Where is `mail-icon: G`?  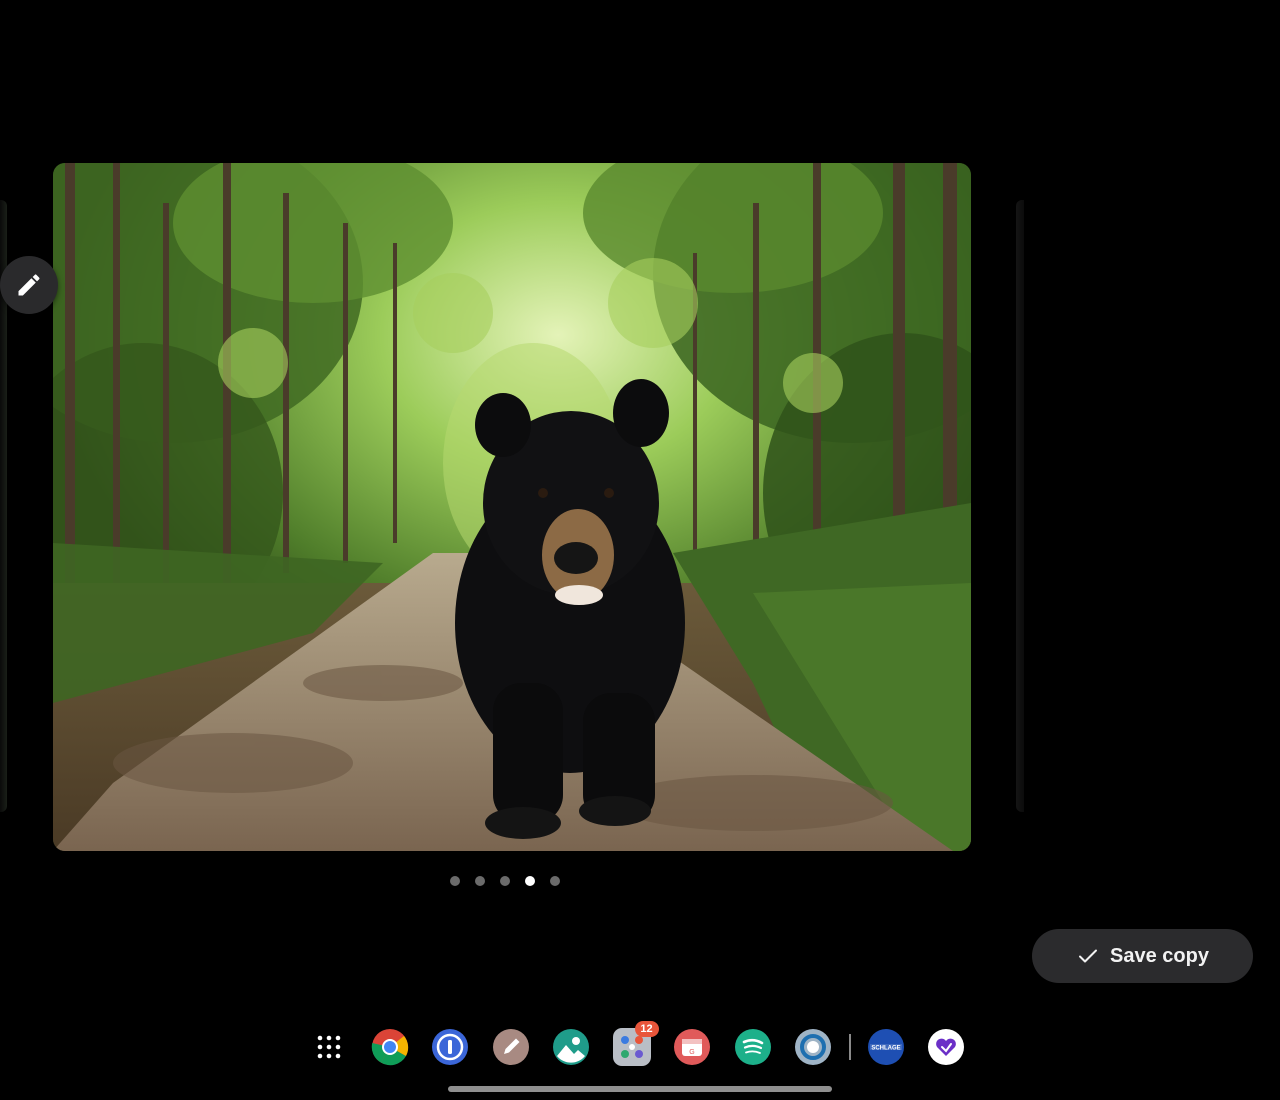 mail-icon: G is located at coordinates (692, 1047).